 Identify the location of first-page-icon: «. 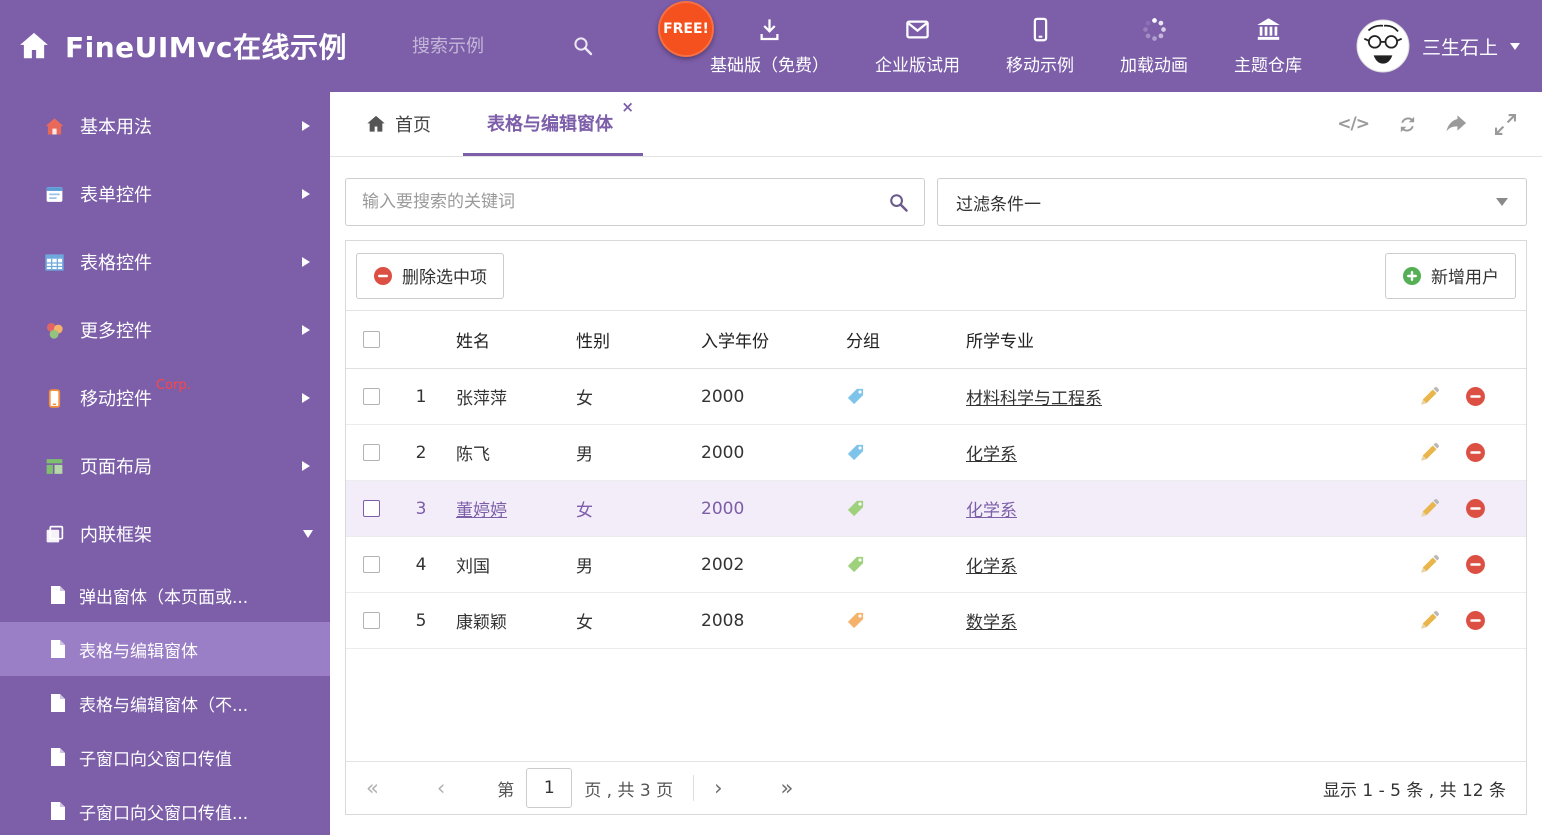
(372, 788).